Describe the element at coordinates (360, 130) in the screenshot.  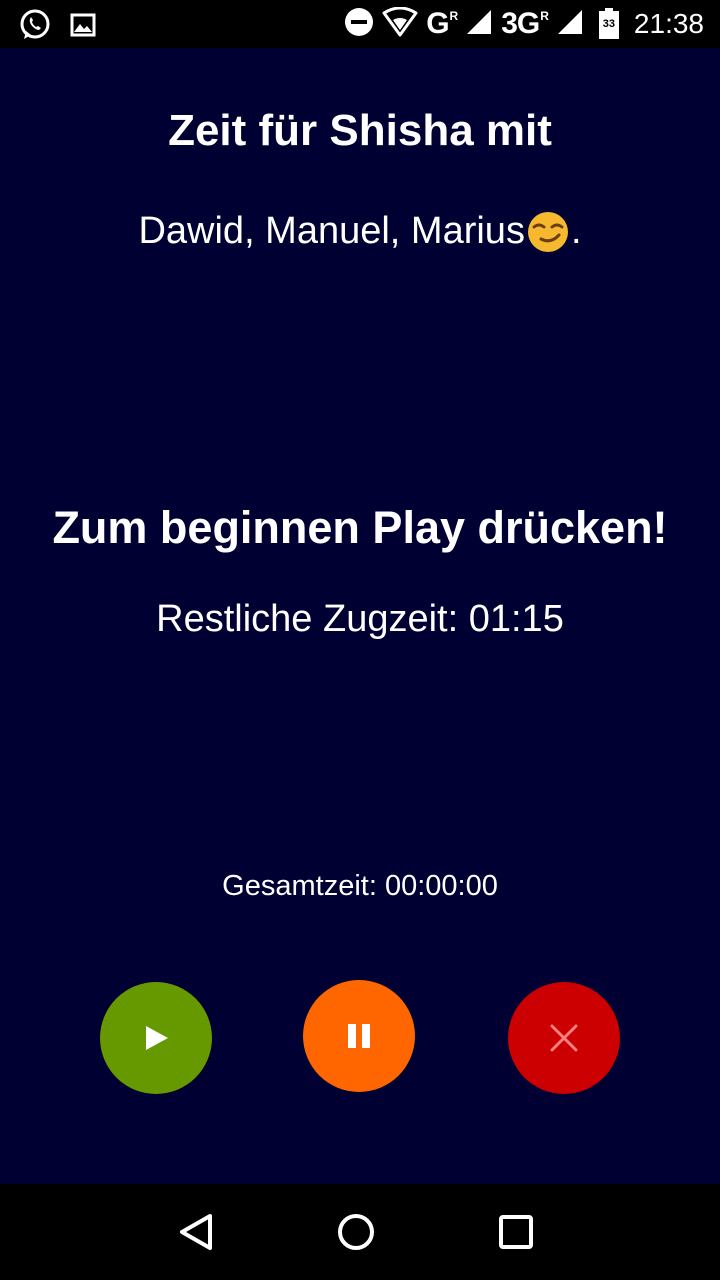
I see `page-title: Zeit für Shisha mit` at that location.